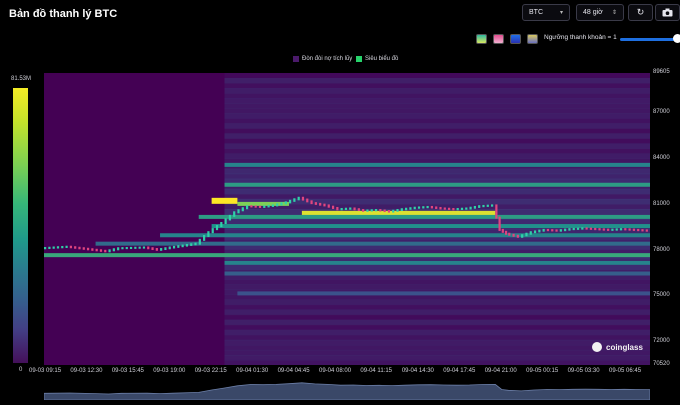  Describe the element at coordinates (661, 203) in the screenshot. I see `y-tick-label: 81000` at that location.